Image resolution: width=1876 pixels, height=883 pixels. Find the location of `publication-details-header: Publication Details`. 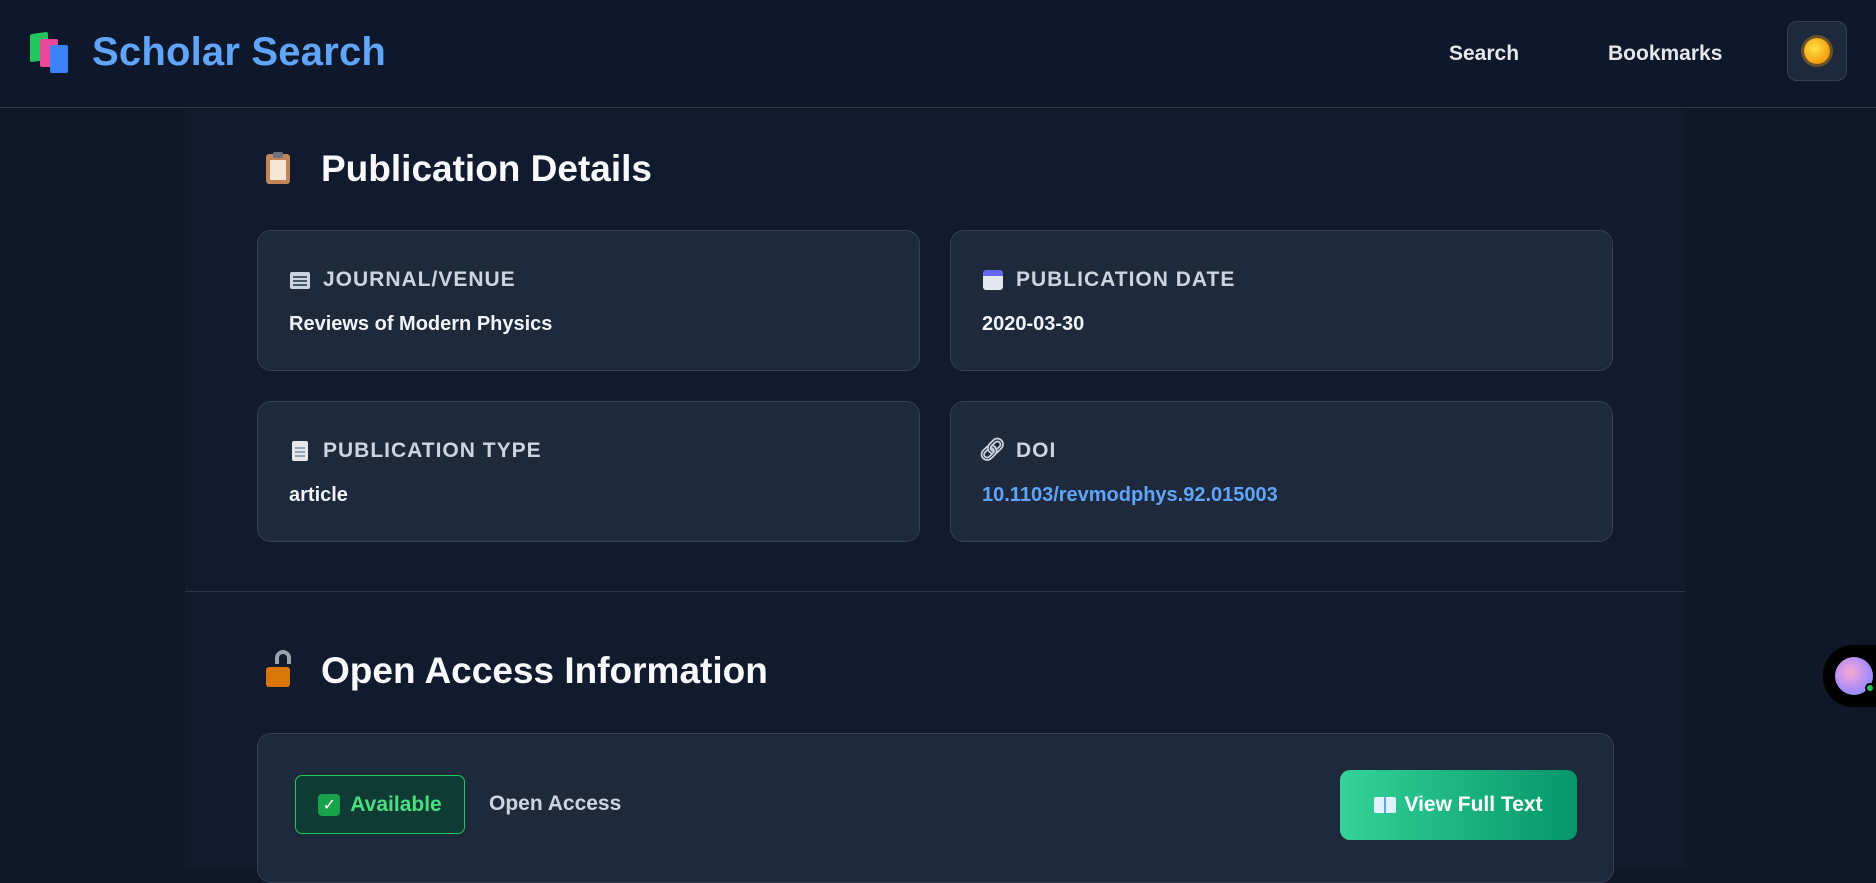

publication-details-header: Publication Details is located at coordinates (457, 169).